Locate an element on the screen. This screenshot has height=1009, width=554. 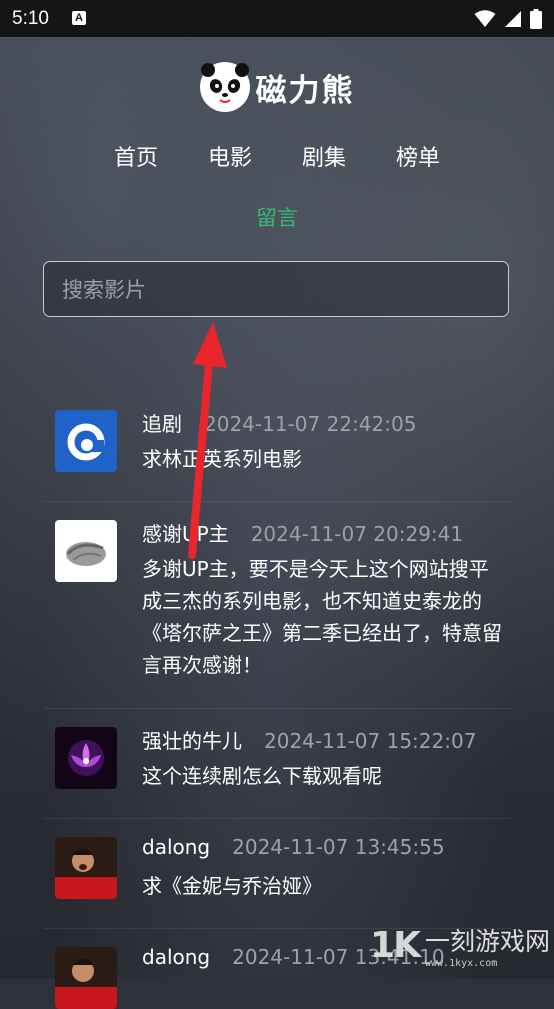
list-item: dalong 2024-11-07 13:45:55 求《金妮与乔治娅》 is located at coordinates (277, 874).